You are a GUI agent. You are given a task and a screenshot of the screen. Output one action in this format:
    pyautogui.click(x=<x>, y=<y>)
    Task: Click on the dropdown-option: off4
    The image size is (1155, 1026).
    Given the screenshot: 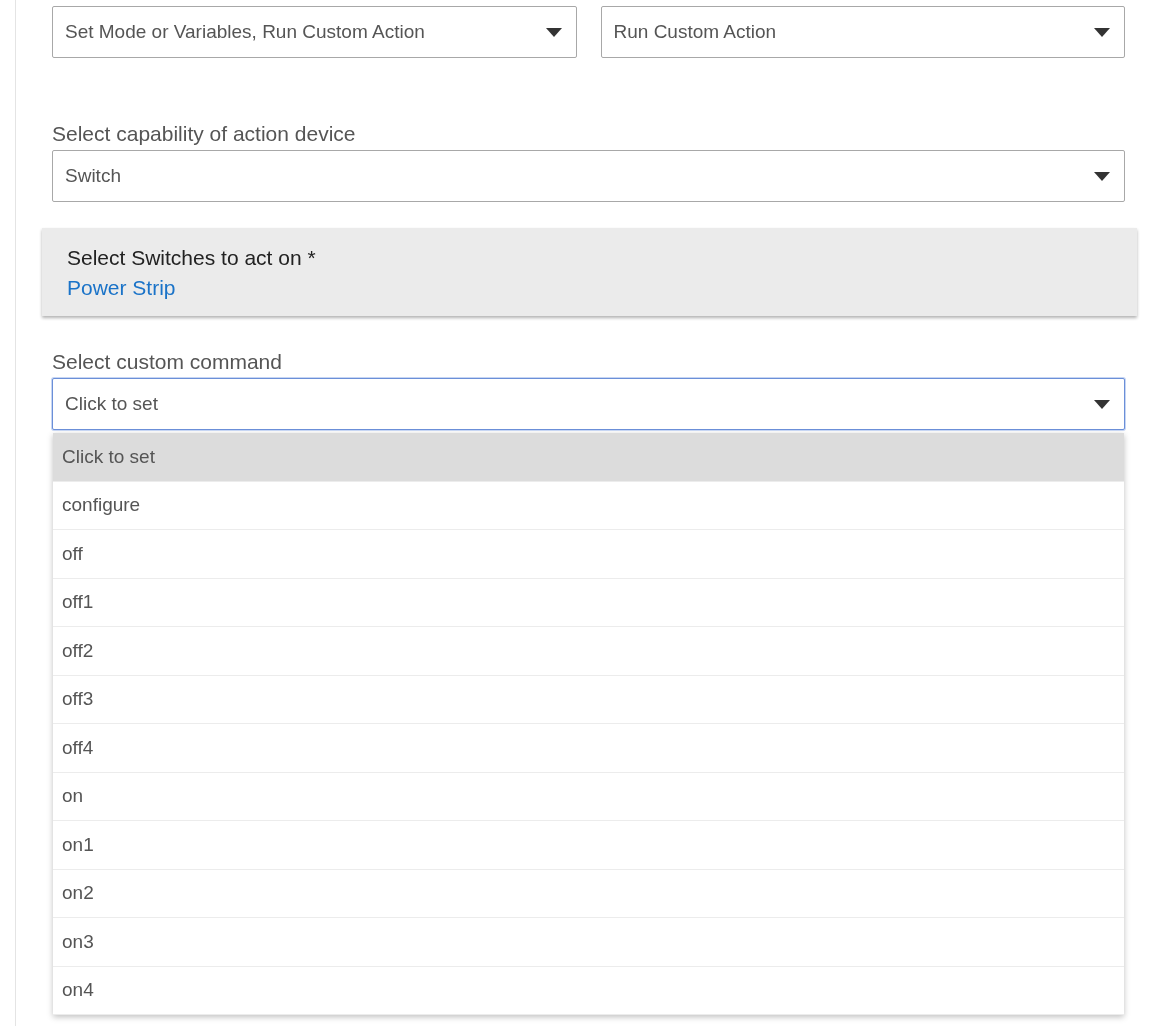 What is the action you would take?
    pyautogui.click(x=588, y=748)
    